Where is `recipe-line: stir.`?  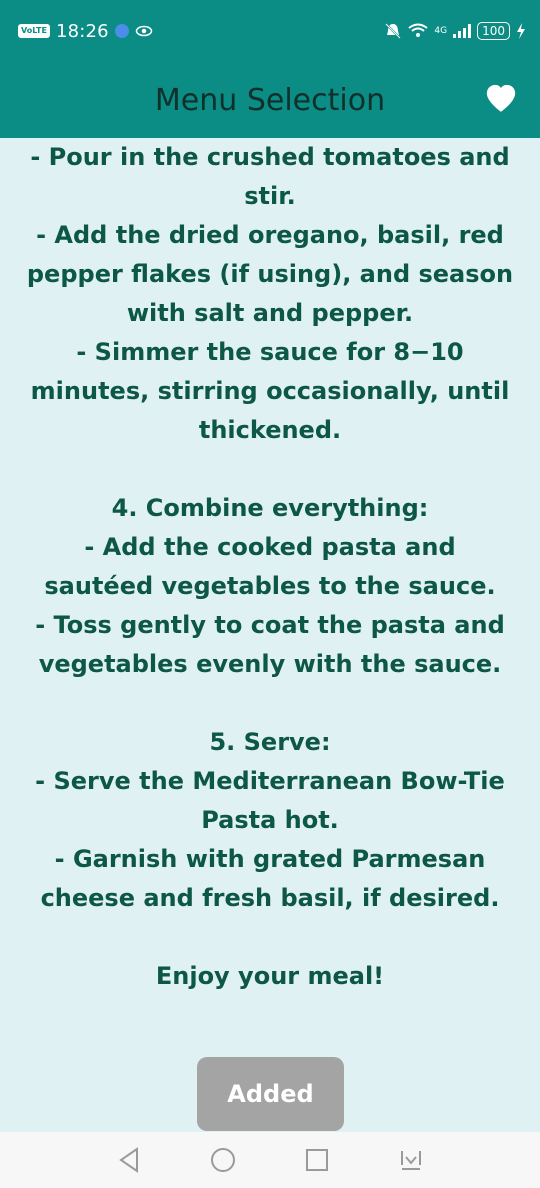
recipe-line: stir. is located at coordinates (270, 196).